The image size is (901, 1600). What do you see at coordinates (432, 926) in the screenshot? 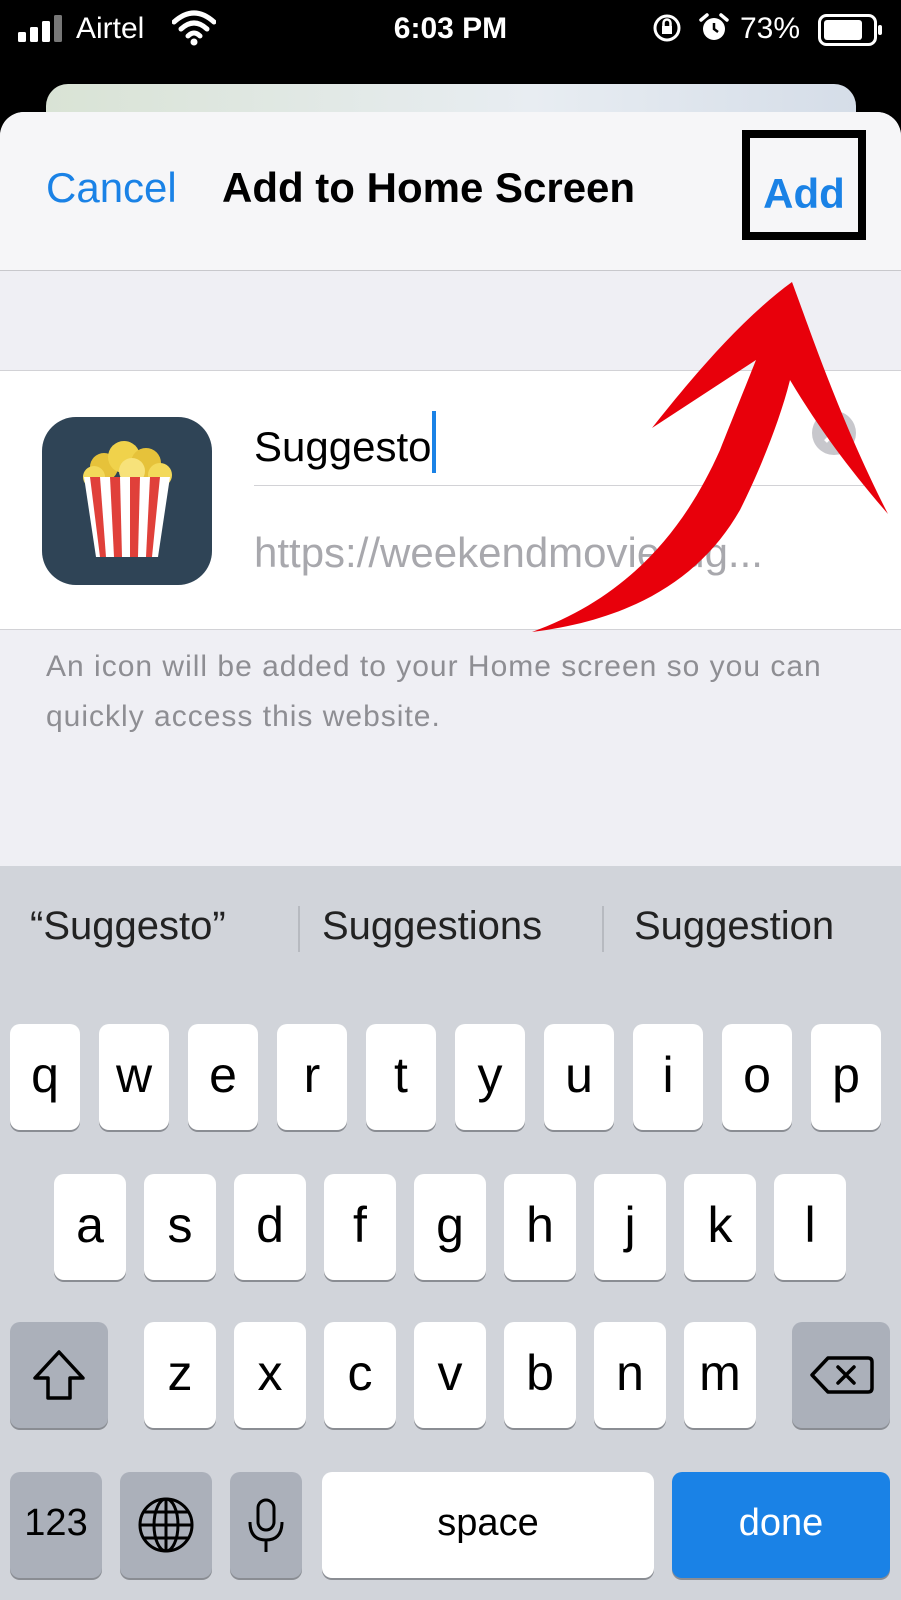
I see `suggestion-2: Suggestions` at bounding box center [432, 926].